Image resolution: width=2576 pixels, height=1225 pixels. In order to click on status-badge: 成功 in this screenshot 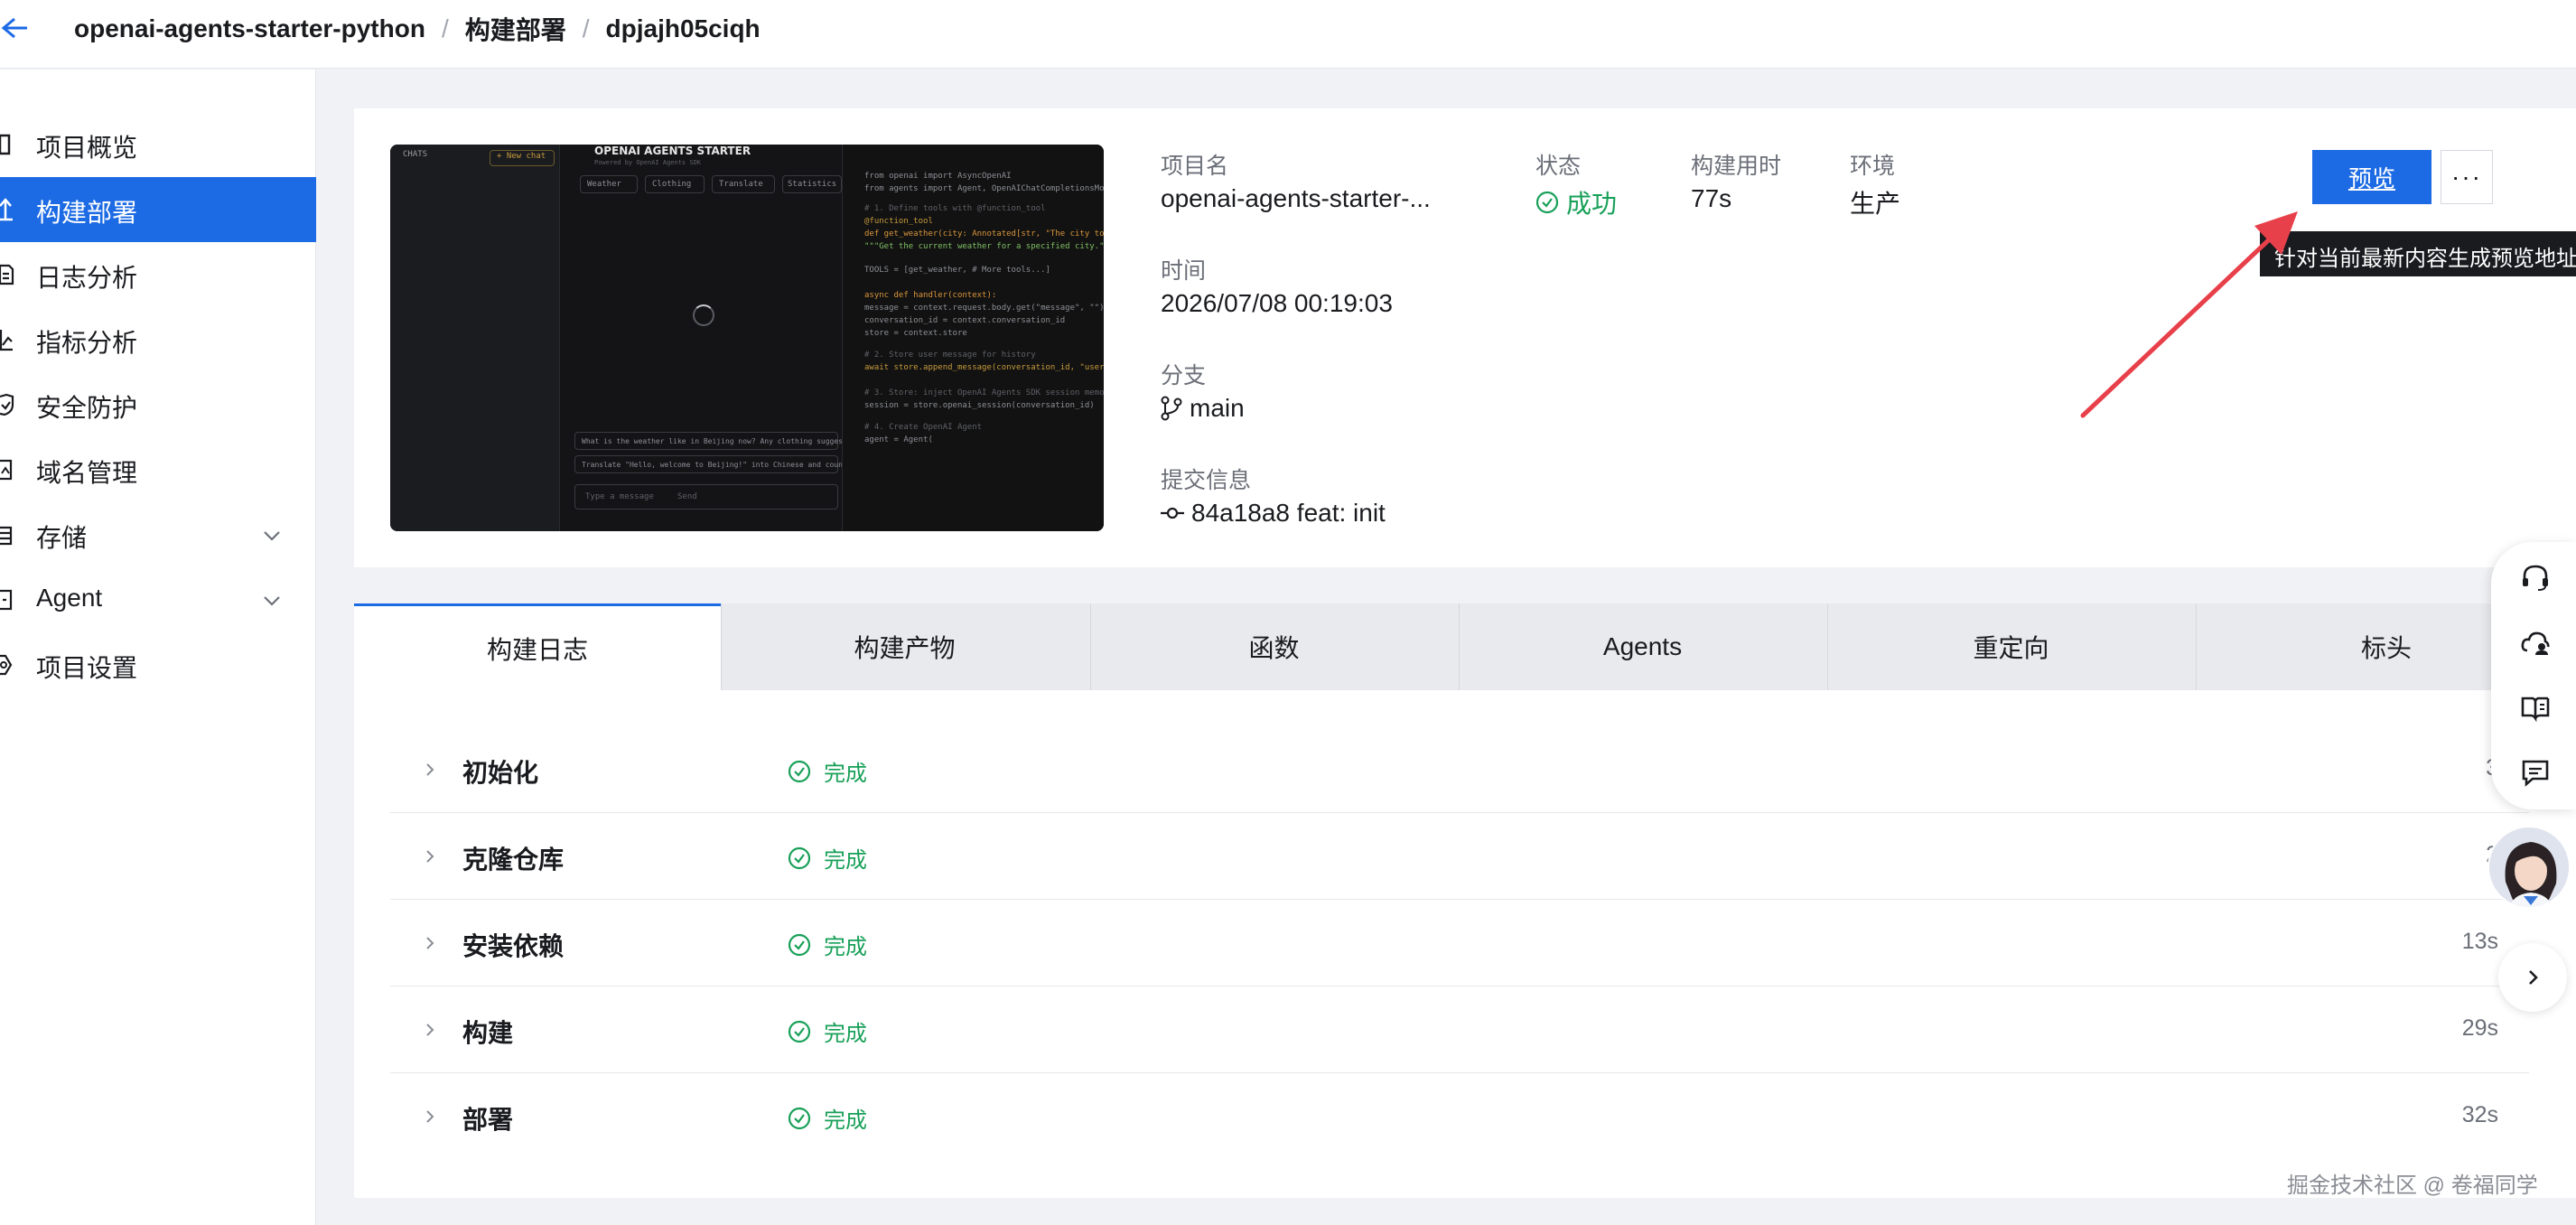, I will do `click(1576, 202)`.